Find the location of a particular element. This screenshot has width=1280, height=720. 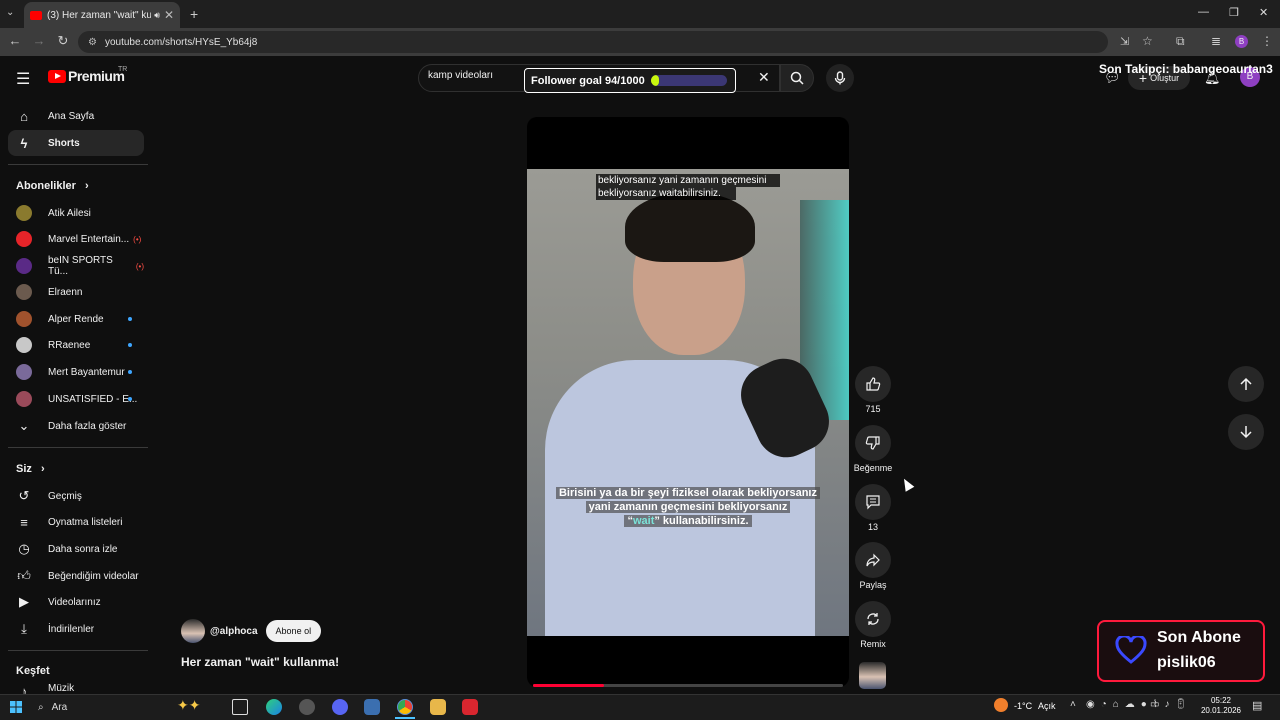

share-icon is located at coordinates (873, 560).